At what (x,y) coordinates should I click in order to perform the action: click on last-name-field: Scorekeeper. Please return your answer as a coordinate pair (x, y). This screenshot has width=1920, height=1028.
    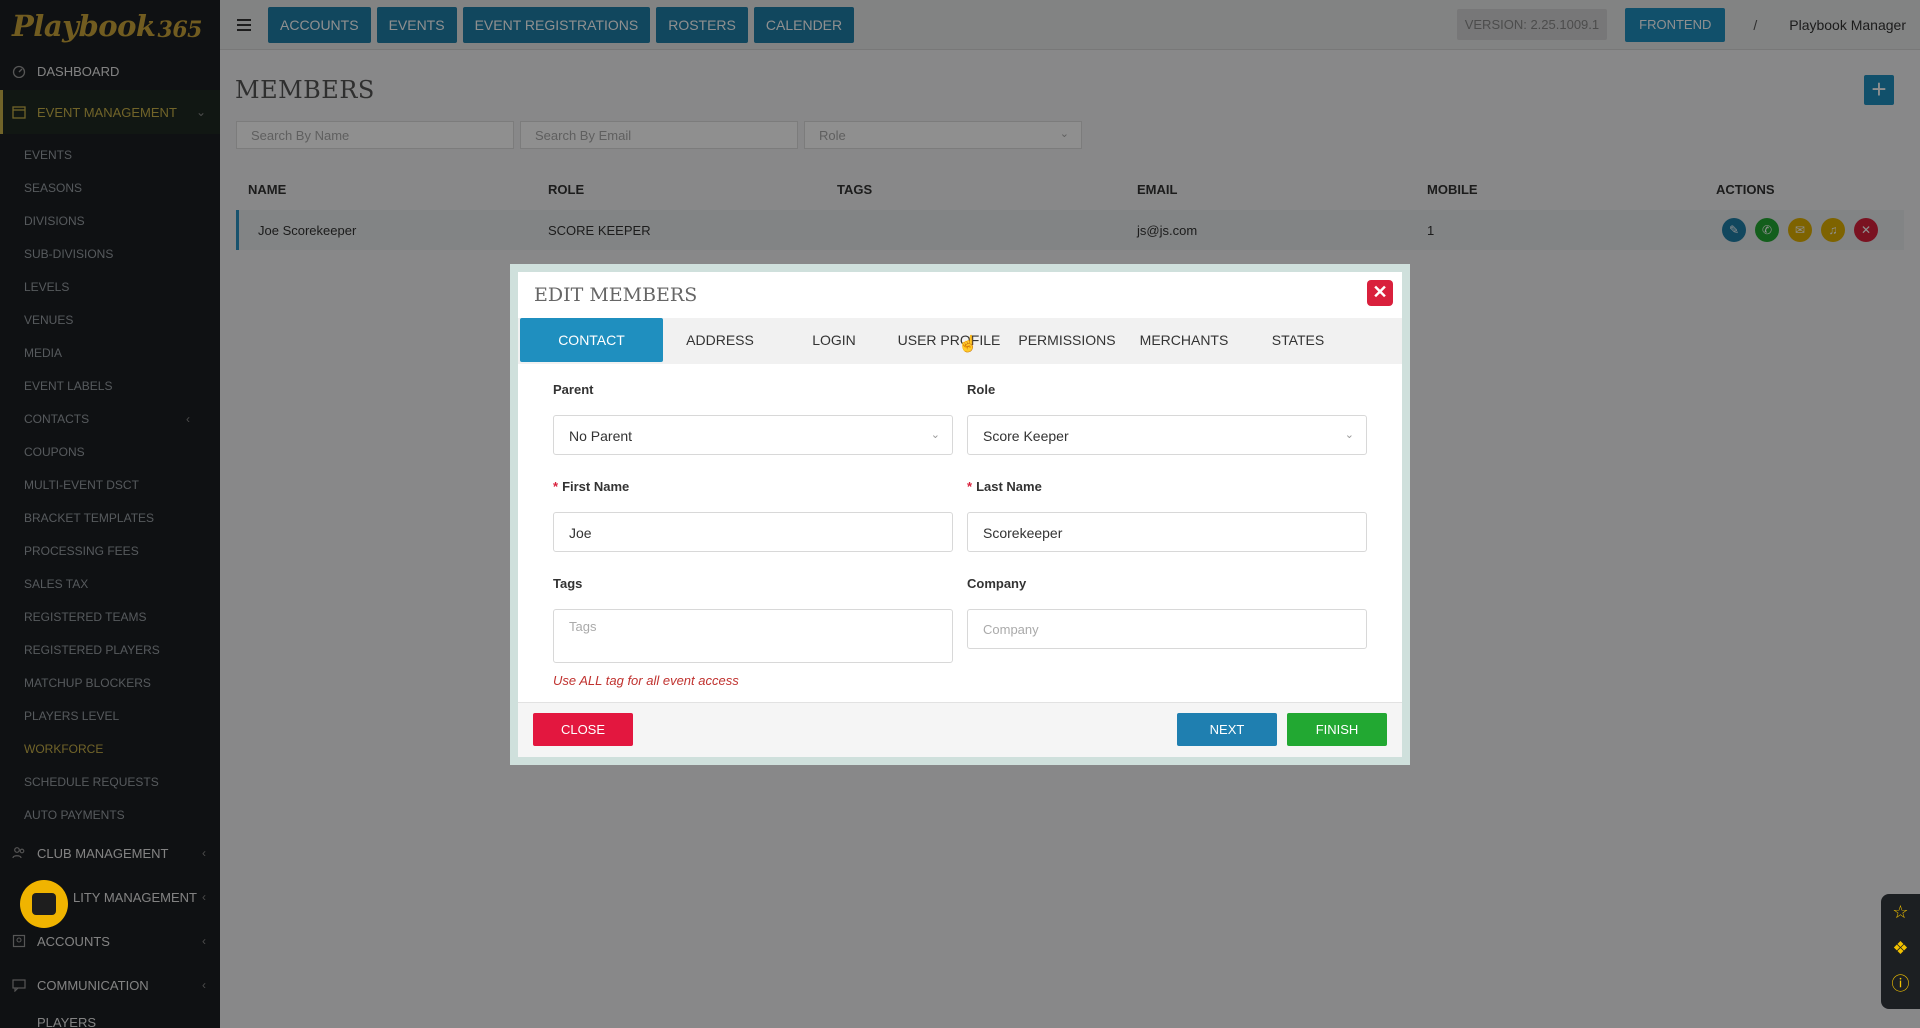
    Looking at the image, I should click on (1167, 532).